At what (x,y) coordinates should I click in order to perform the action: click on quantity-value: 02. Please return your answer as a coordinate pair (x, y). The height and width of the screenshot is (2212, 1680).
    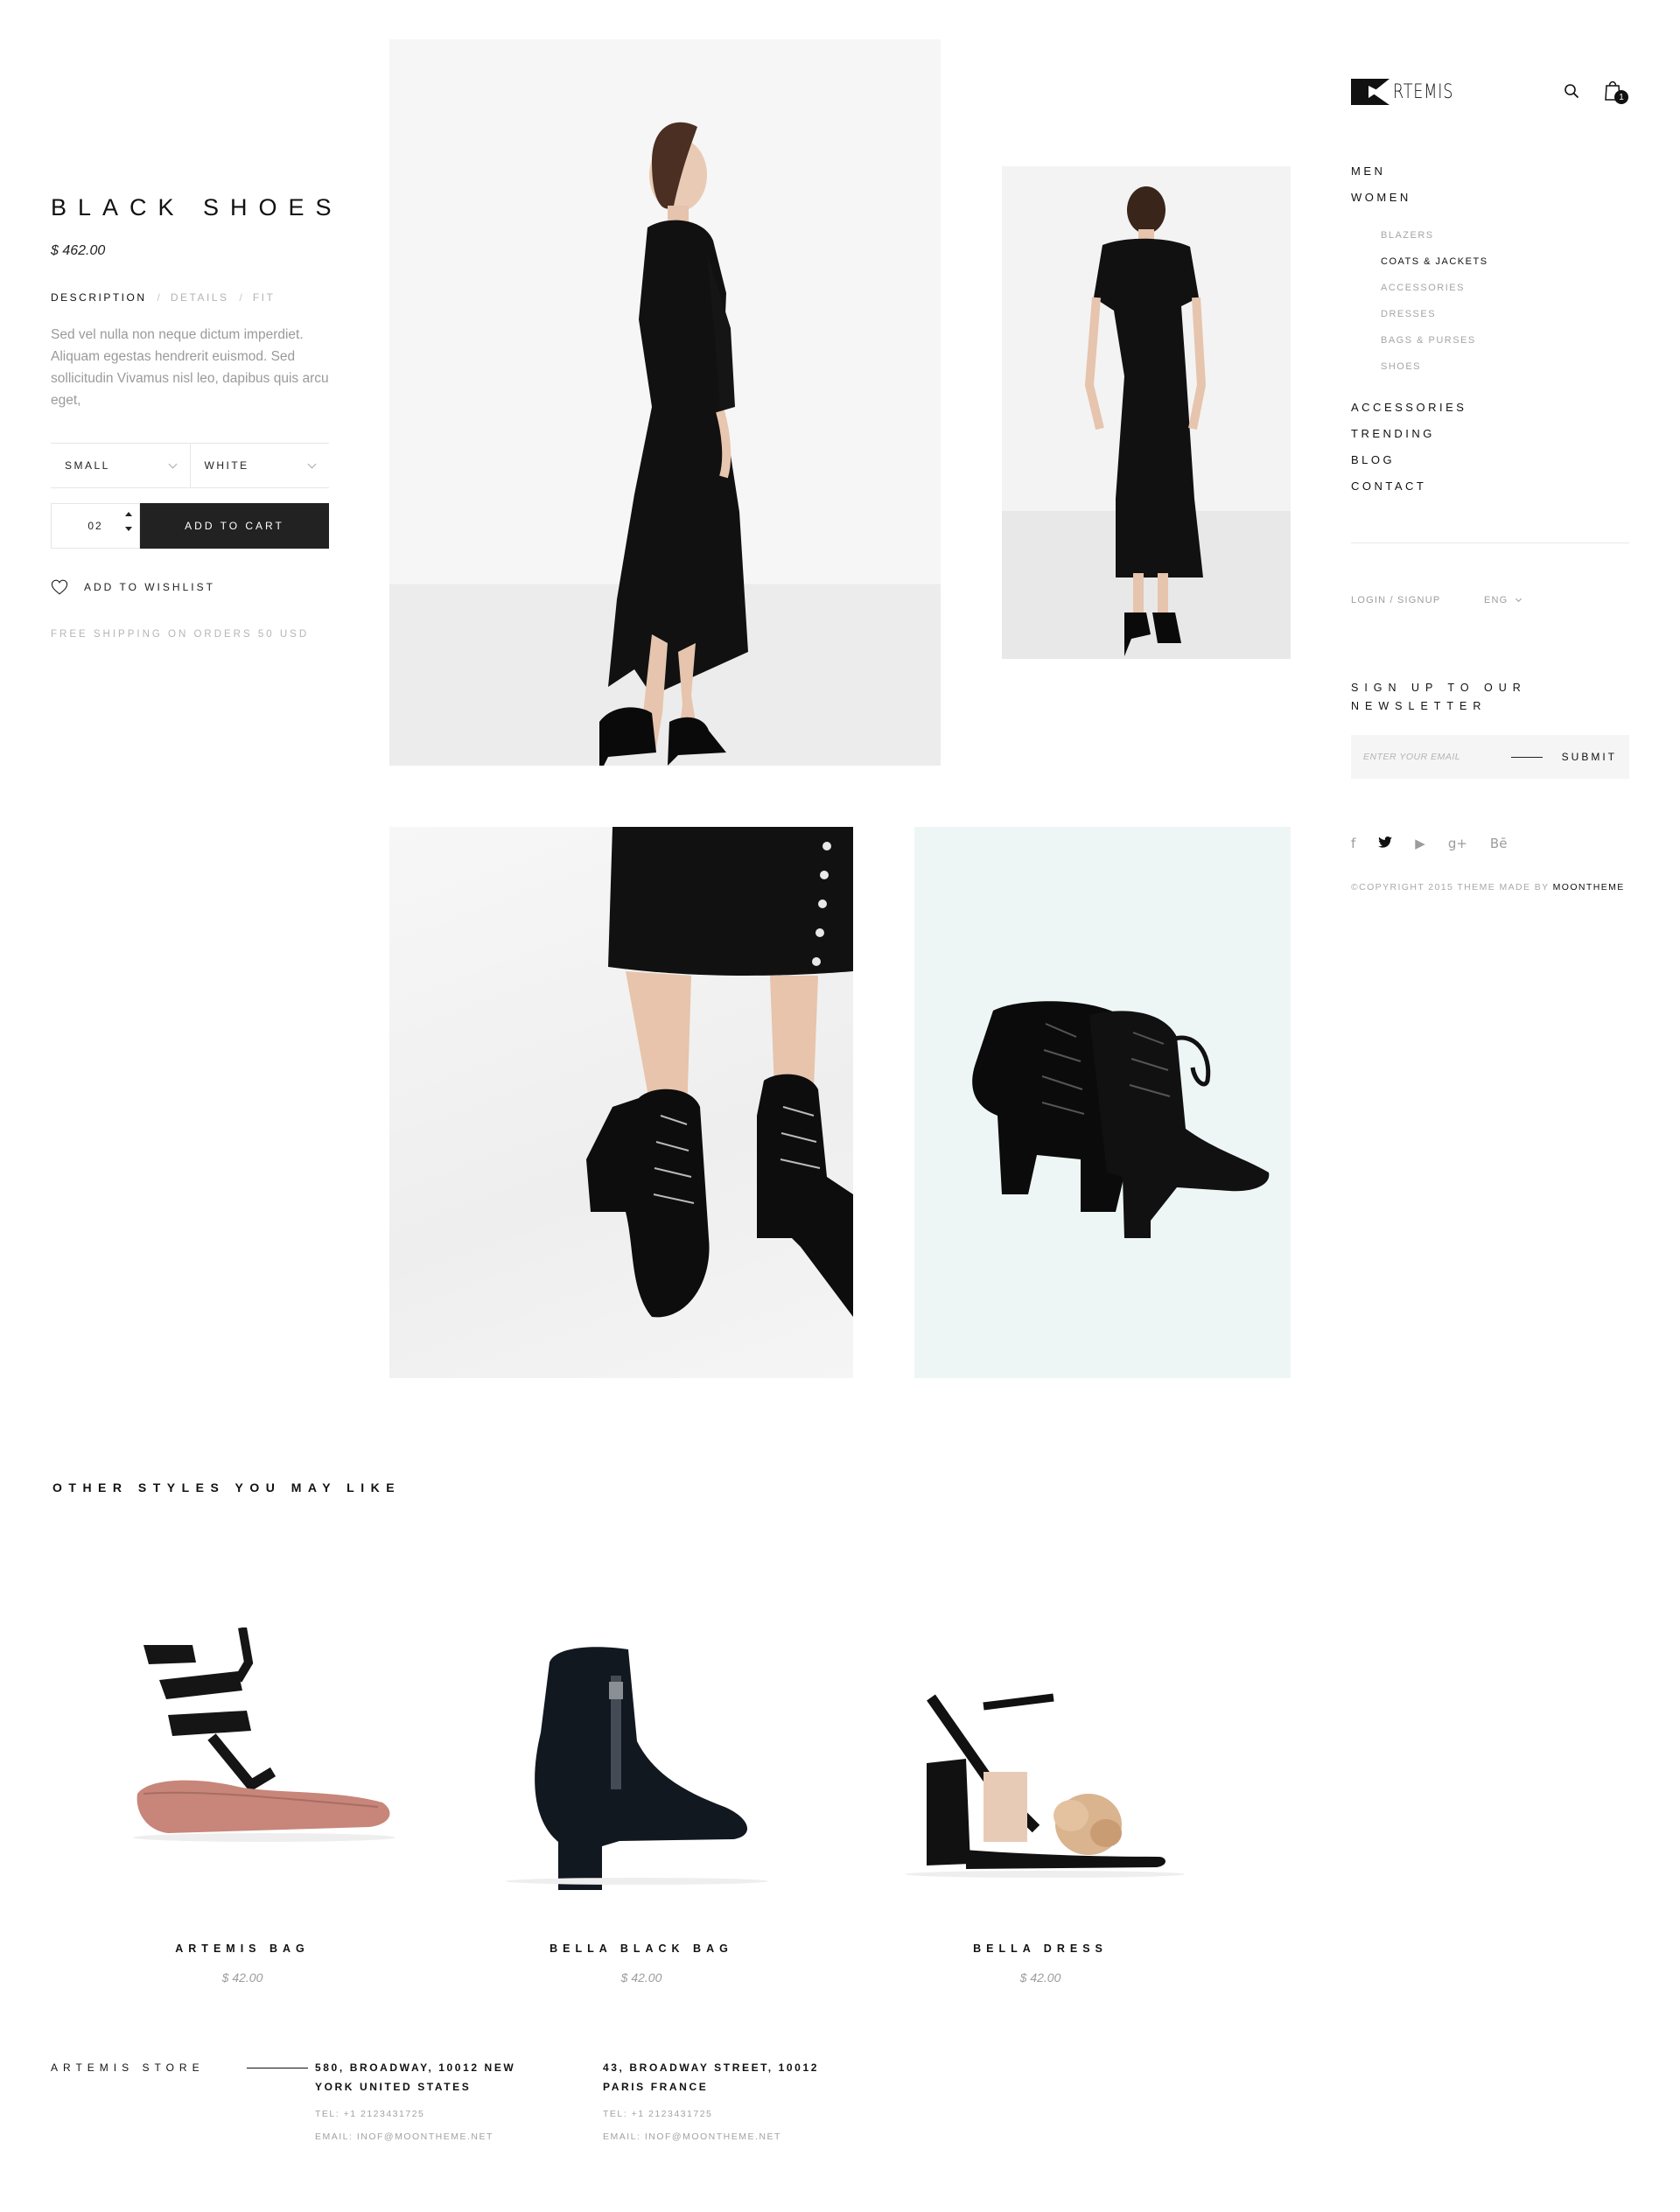
    Looking at the image, I should click on (95, 526).